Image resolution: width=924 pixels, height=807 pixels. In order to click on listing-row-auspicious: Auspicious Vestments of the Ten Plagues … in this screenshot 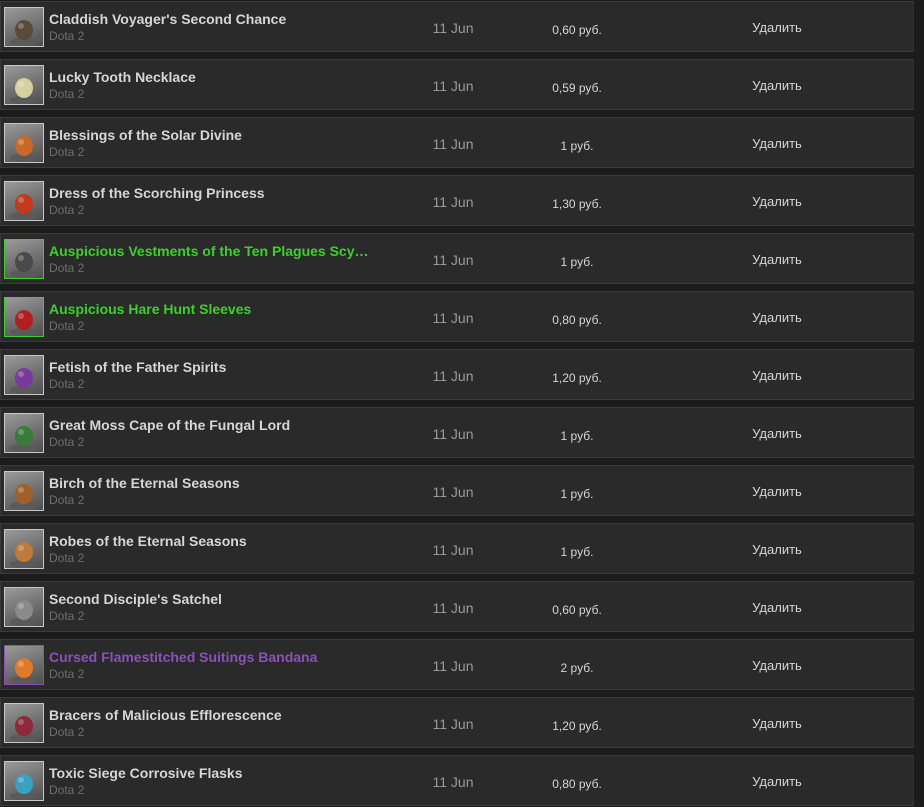, I will do `click(457, 258)`.